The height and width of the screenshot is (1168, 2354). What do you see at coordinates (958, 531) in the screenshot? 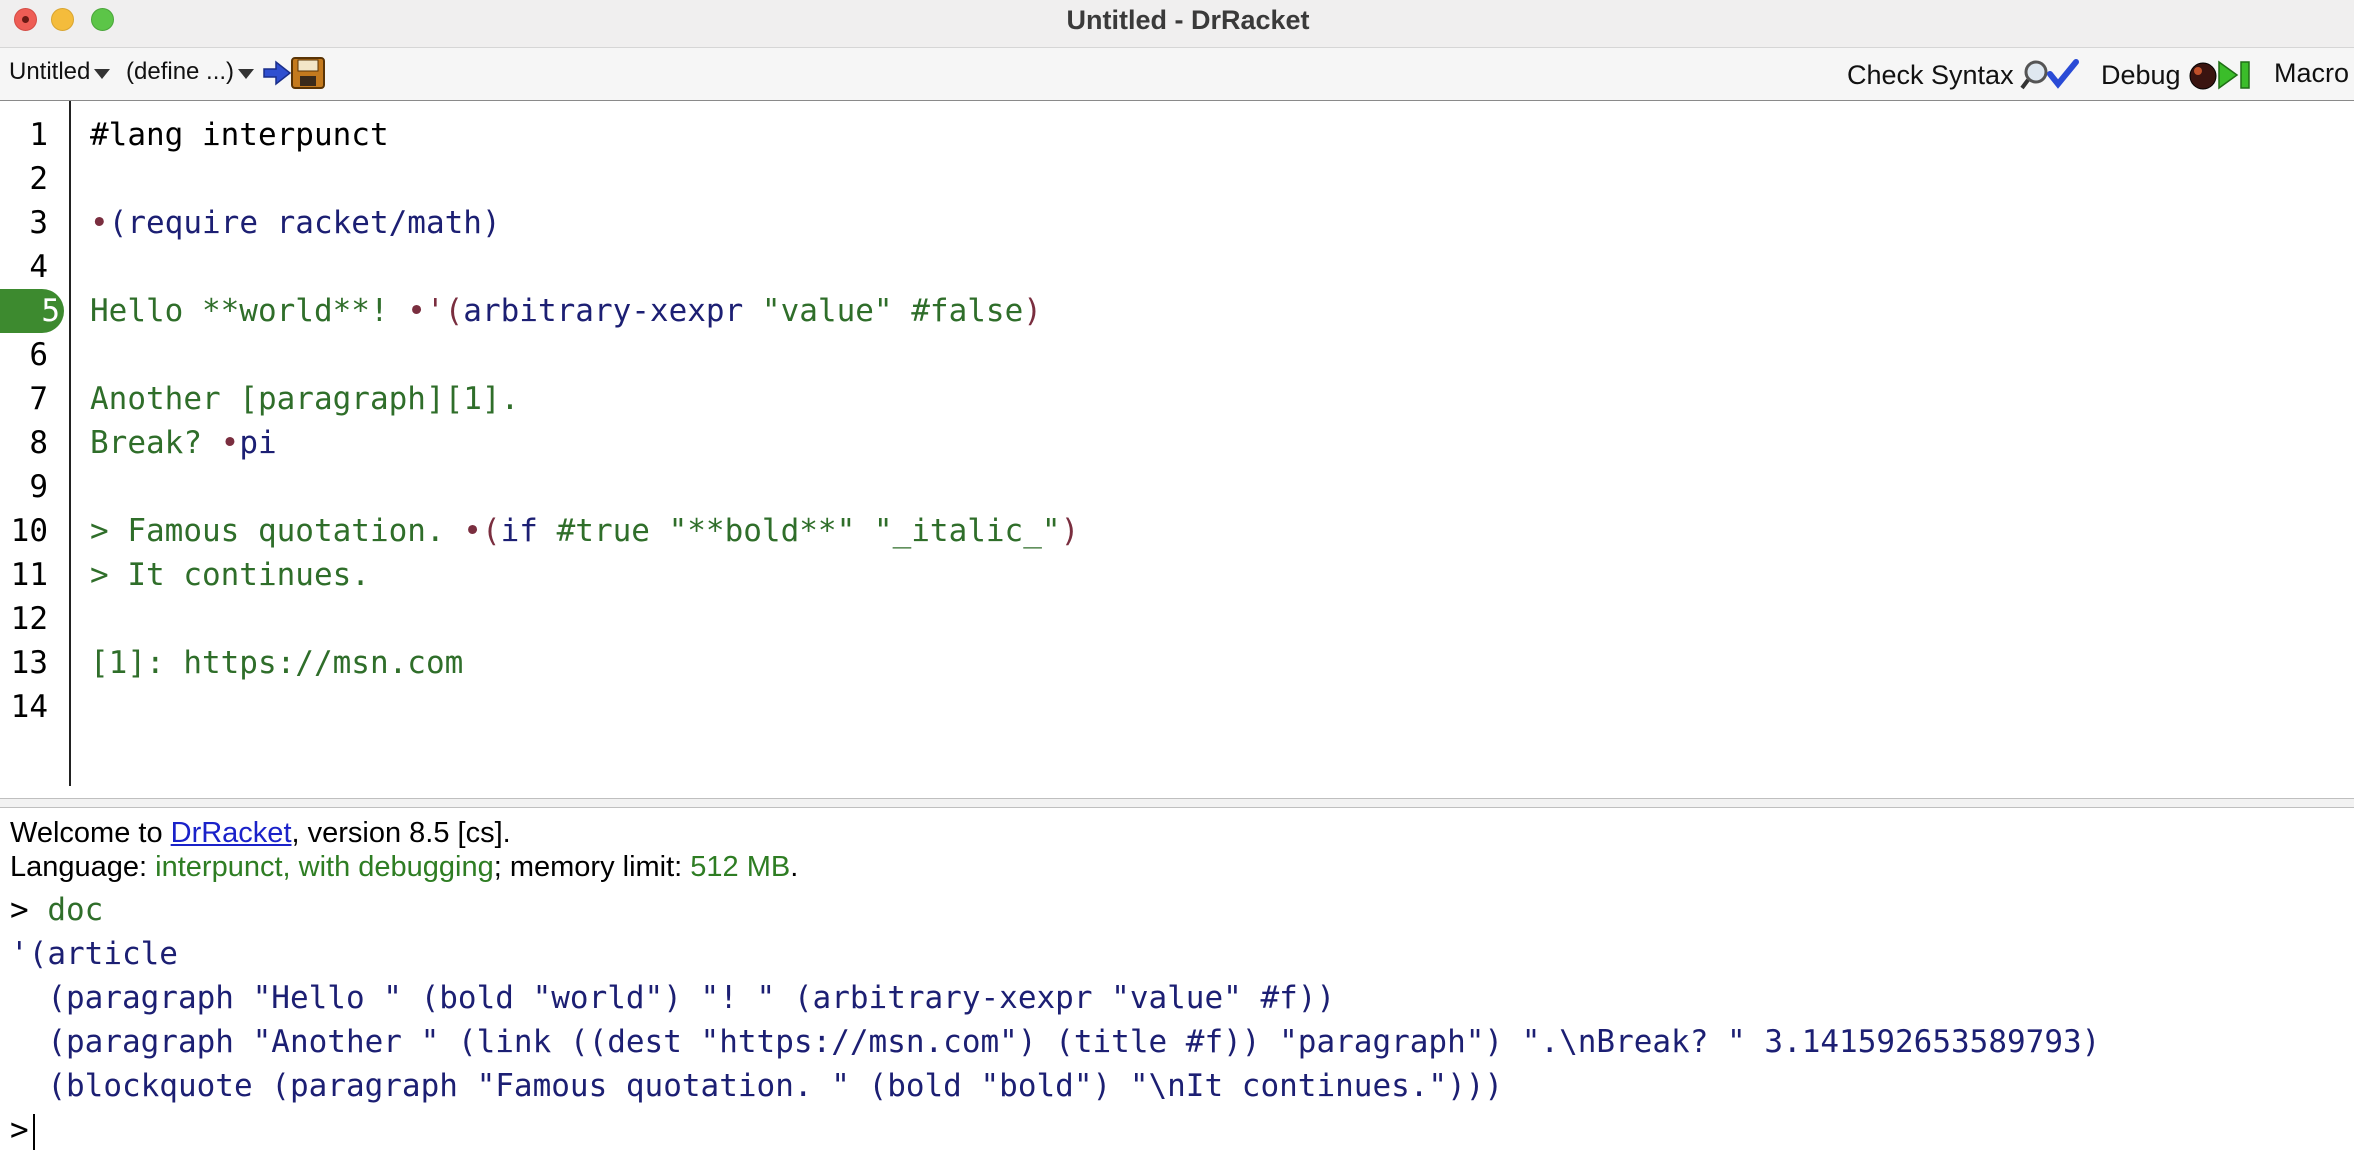
I see `code-string: "_italic_"` at bounding box center [958, 531].